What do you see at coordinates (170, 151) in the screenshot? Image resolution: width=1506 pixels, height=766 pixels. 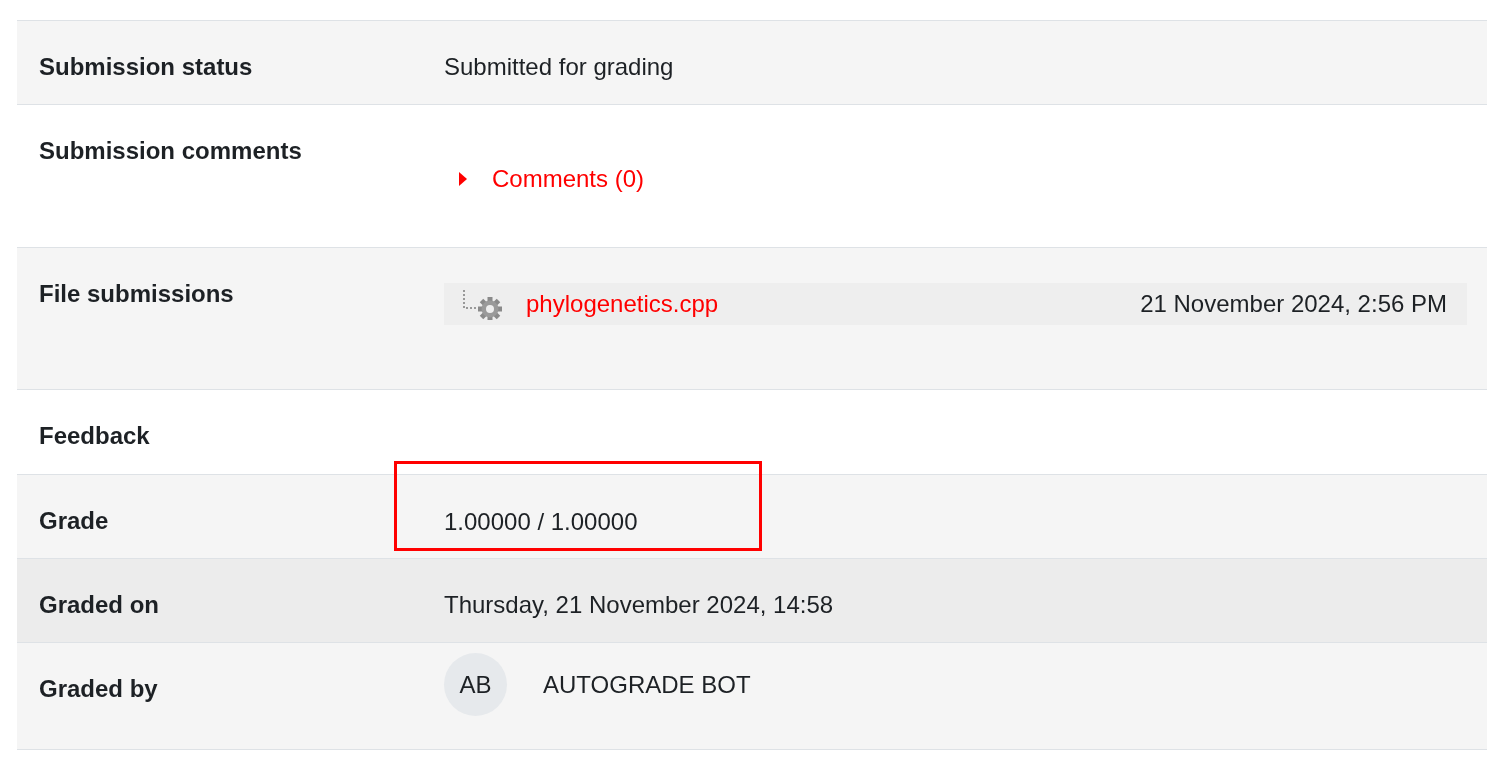 I see `field-label: Submission comments` at bounding box center [170, 151].